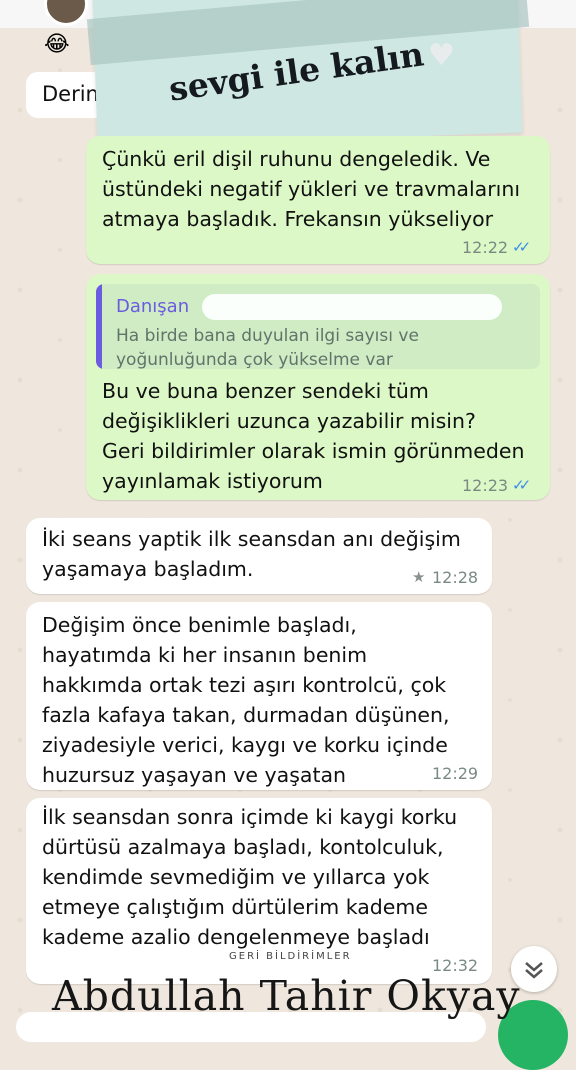  Describe the element at coordinates (99, 326) in the screenshot. I see `quote-bar` at that location.